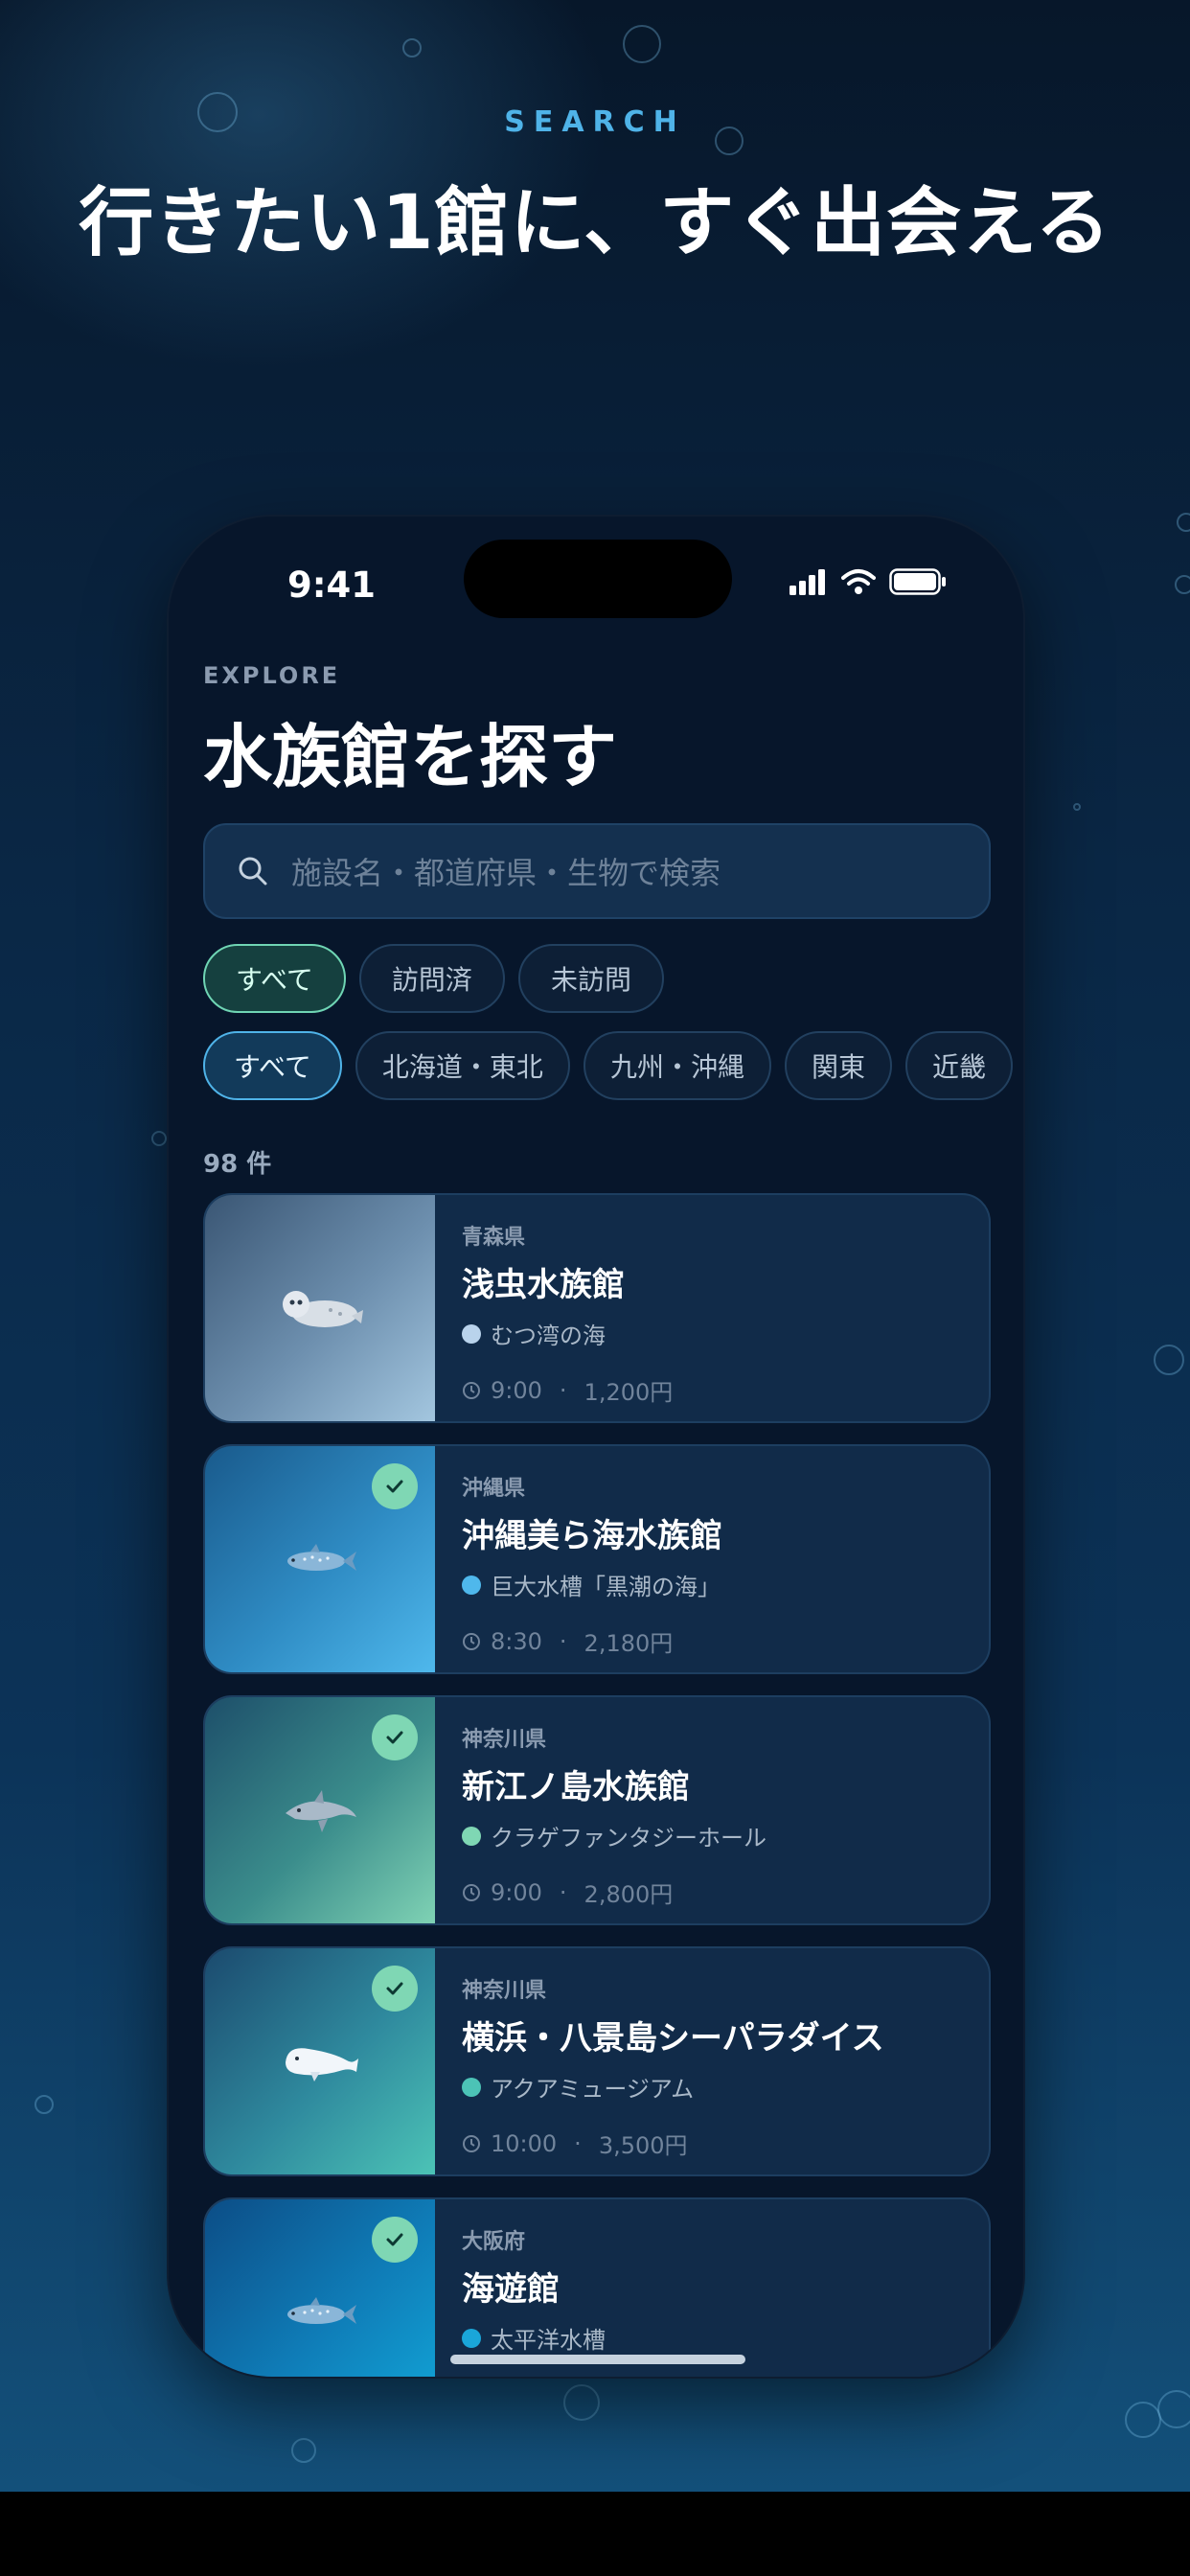  Describe the element at coordinates (595, 122) in the screenshot. I see `marketing-eyebrow: SEARCH` at that location.